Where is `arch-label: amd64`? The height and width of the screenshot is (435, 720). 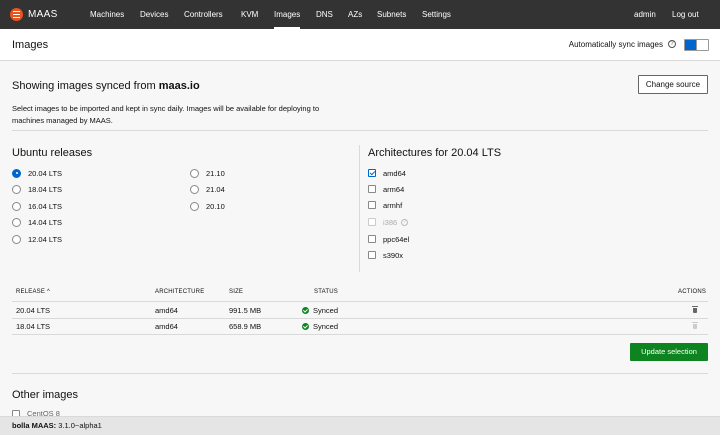 arch-label: amd64 is located at coordinates (394, 173).